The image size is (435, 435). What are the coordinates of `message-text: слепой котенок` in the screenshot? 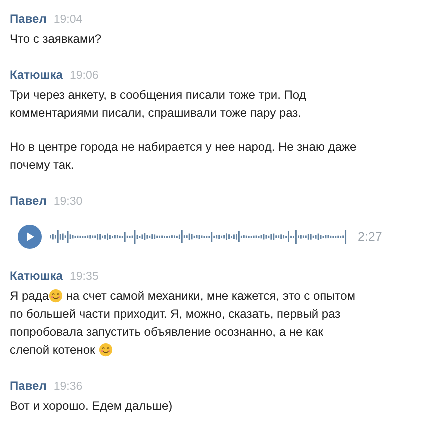 It's located at (53, 350).